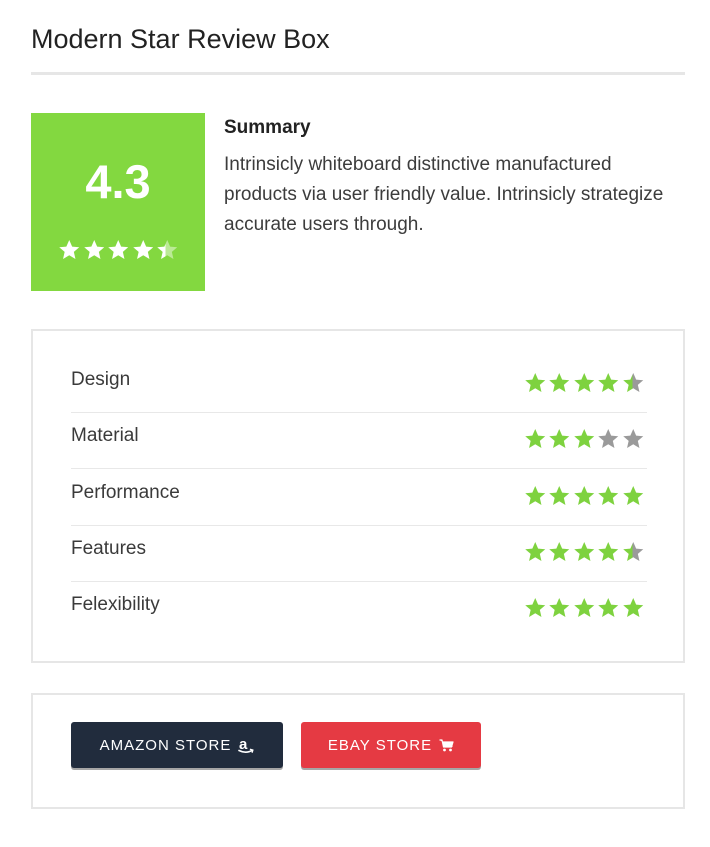 Image resolution: width=710 pixels, height=847 pixels. What do you see at coordinates (118, 181) in the screenshot?
I see `overall-score-value: 4.3` at bounding box center [118, 181].